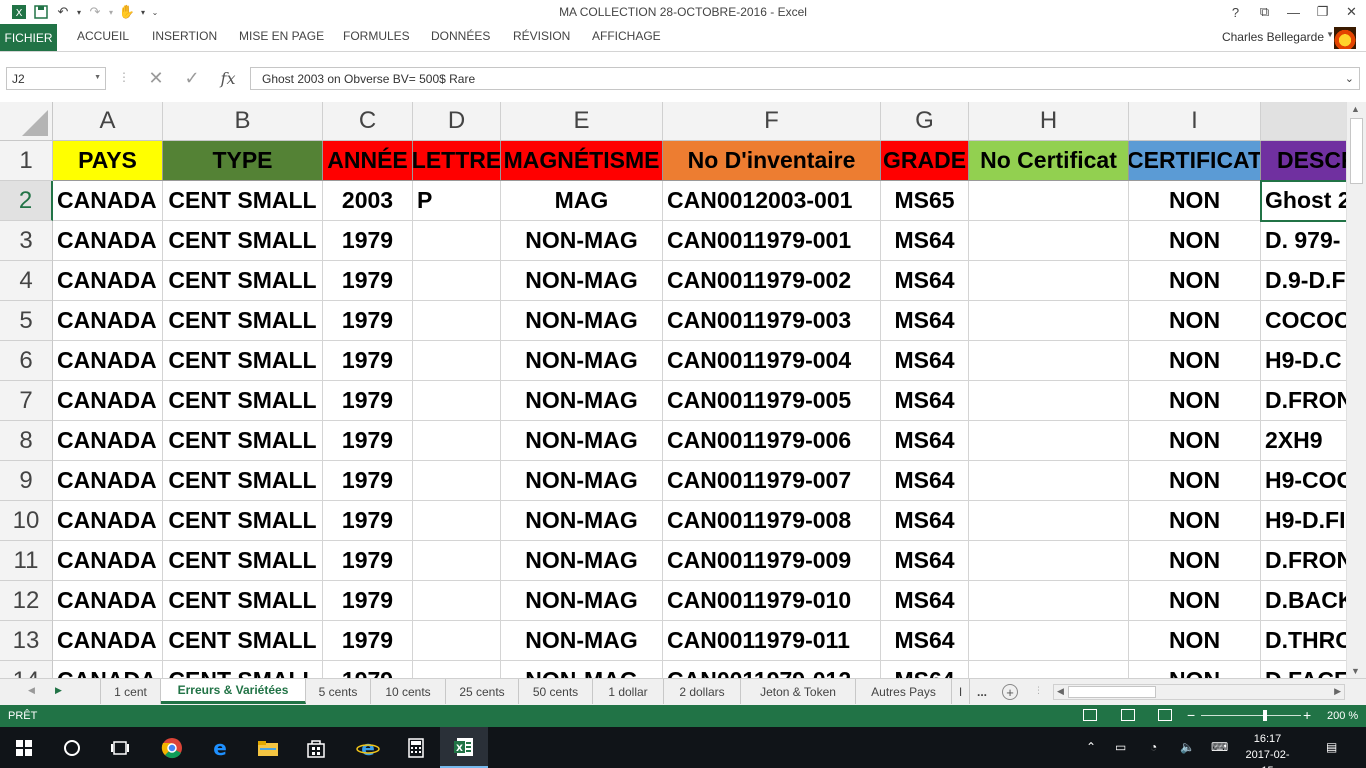 The image size is (1366, 768). What do you see at coordinates (772, 201) in the screenshot?
I see `cell-inventaire: CAN0012003-001` at bounding box center [772, 201].